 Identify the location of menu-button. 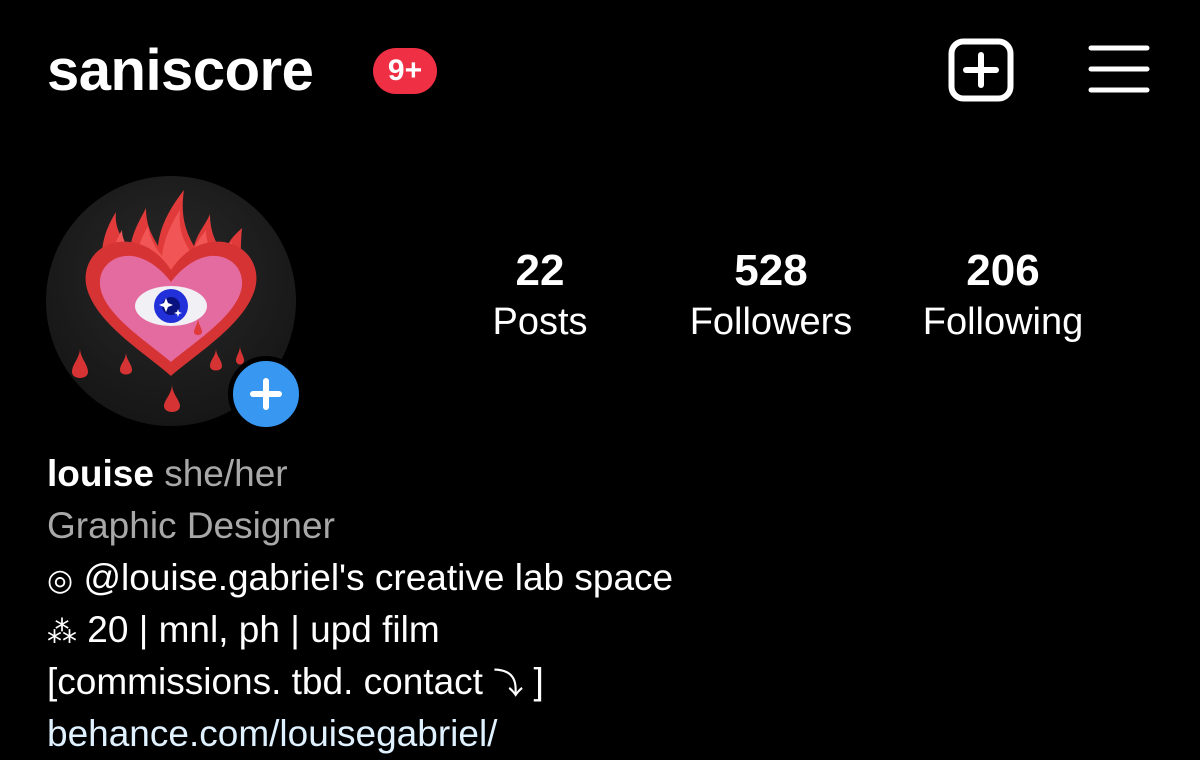
(1119, 69).